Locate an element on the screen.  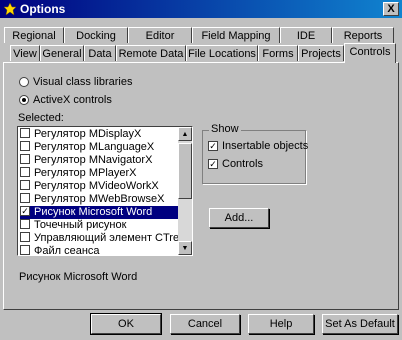
tab-file-locations: File Locations is located at coordinates (222, 53).